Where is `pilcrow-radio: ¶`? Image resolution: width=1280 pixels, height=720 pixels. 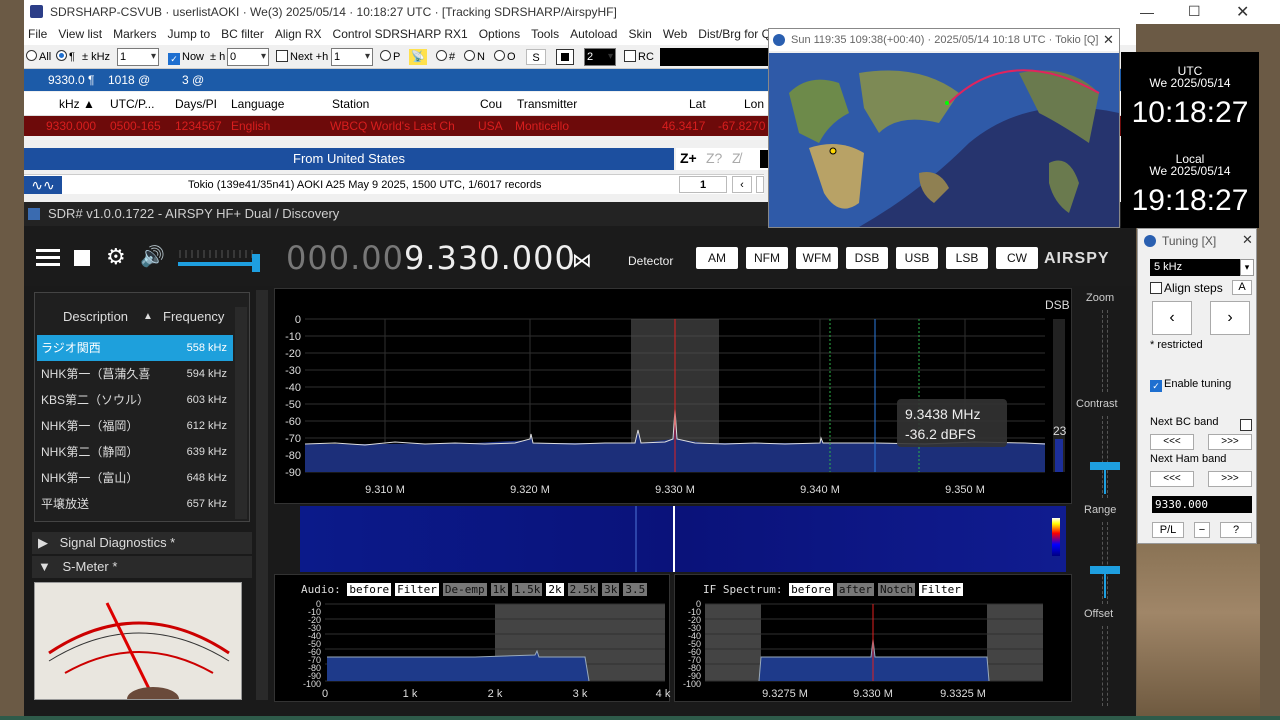
pilcrow-radio: ¶ is located at coordinates (65, 57).